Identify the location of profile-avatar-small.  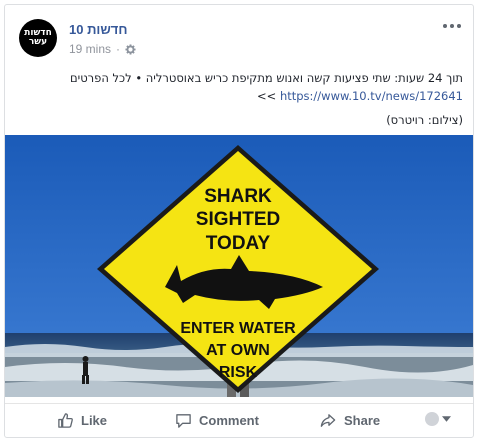
(432, 419).